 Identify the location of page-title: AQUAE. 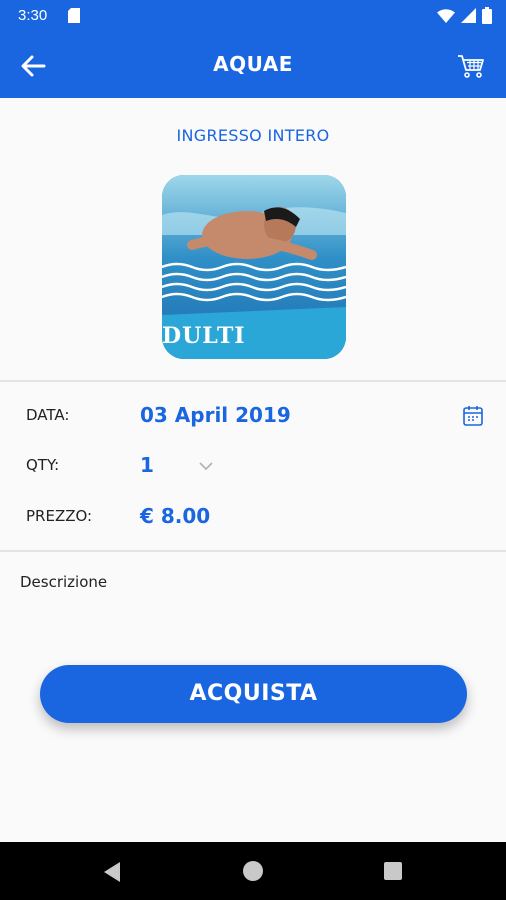
(253, 64).